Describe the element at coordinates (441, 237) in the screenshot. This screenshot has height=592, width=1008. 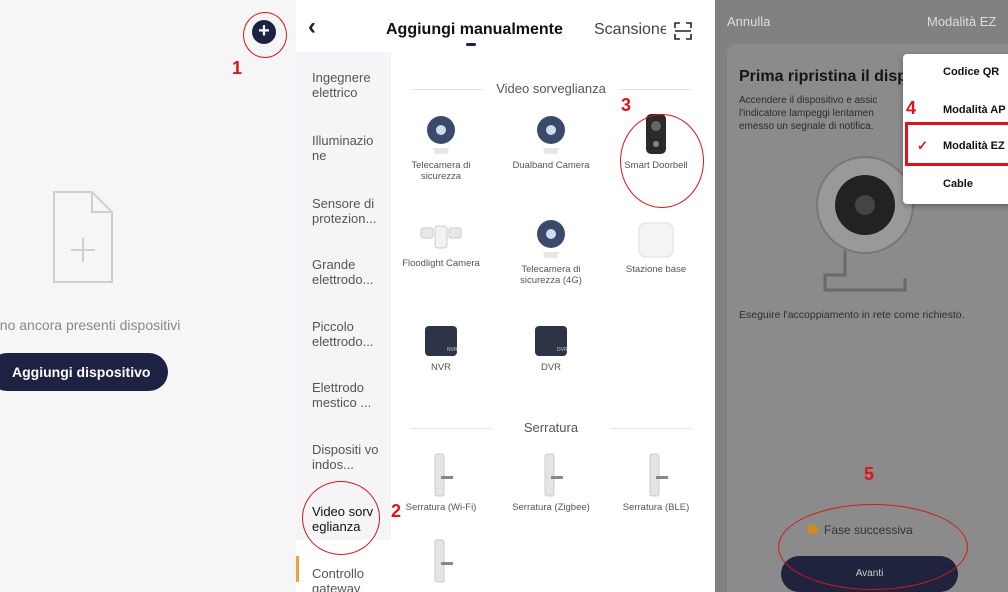
I see `floodlight-icon` at that location.